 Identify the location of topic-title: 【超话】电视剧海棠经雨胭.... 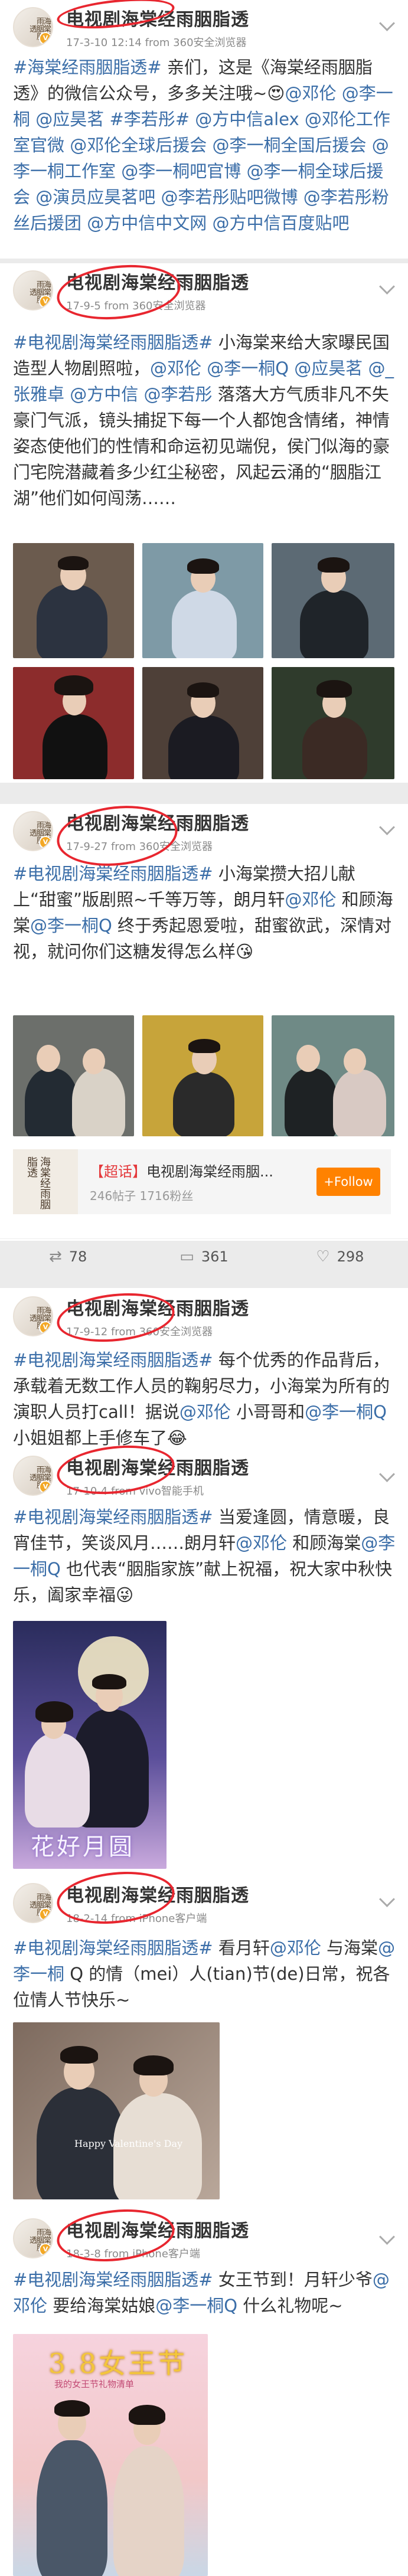
(181, 1171).